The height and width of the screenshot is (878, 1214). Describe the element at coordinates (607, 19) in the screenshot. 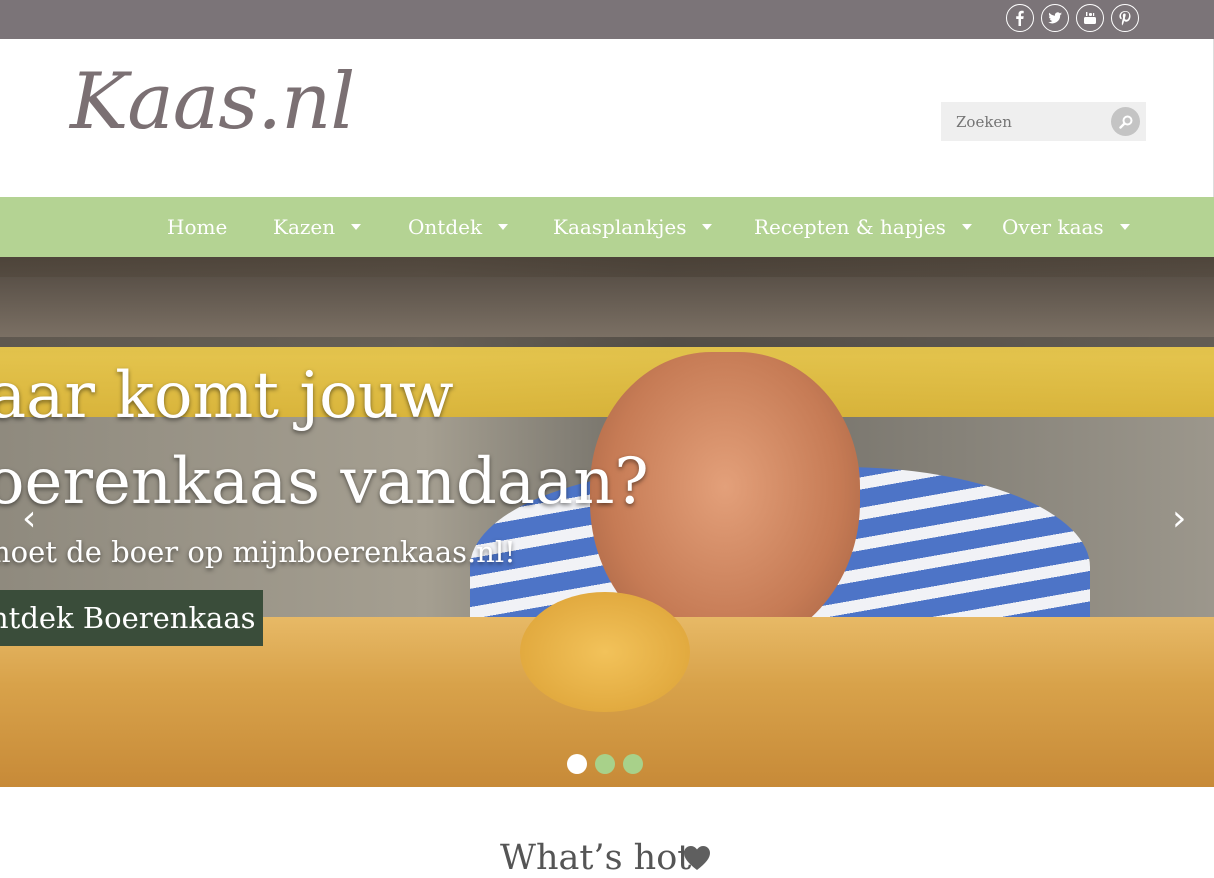

I see `top-bar` at that location.